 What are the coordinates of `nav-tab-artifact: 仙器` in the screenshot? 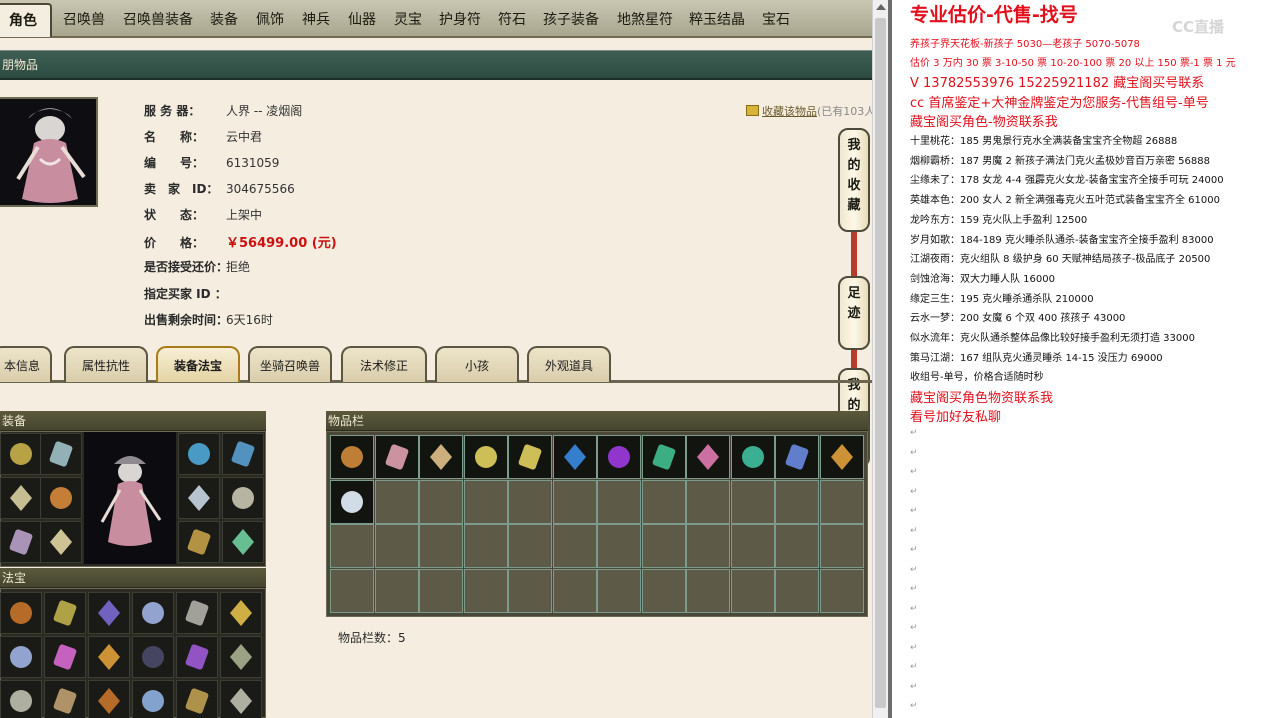 It's located at (362, 20).